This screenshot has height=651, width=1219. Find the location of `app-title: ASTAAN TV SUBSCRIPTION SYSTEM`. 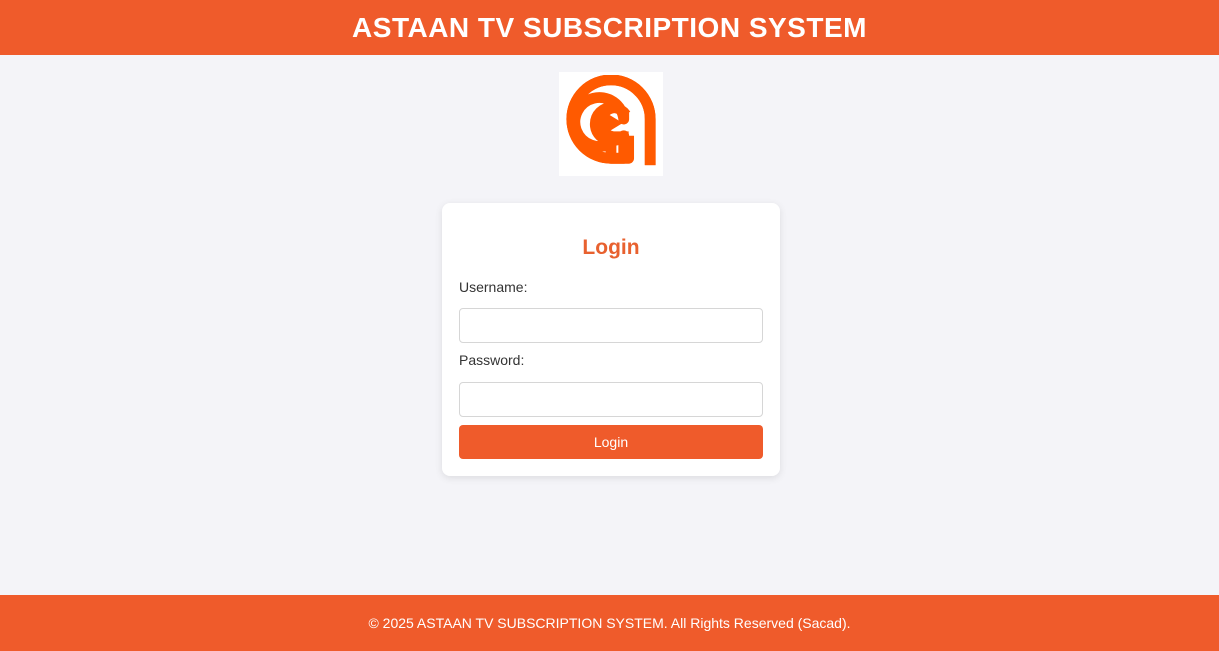

app-title: ASTAAN TV SUBSCRIPTION SYSTEM is located at coordinates (609, 27).